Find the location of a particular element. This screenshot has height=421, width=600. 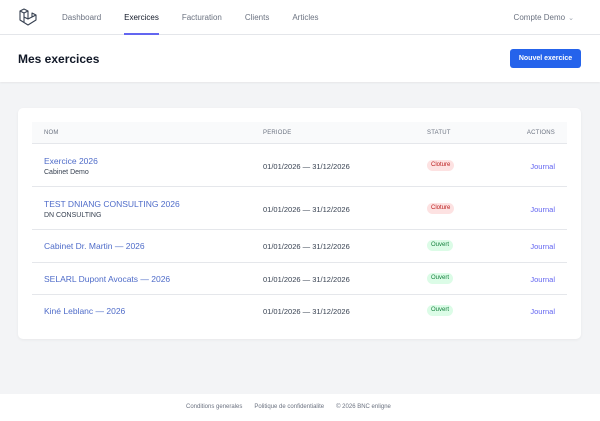

chevron-down-icon: ⌄ is located at coordinates (571, 18).